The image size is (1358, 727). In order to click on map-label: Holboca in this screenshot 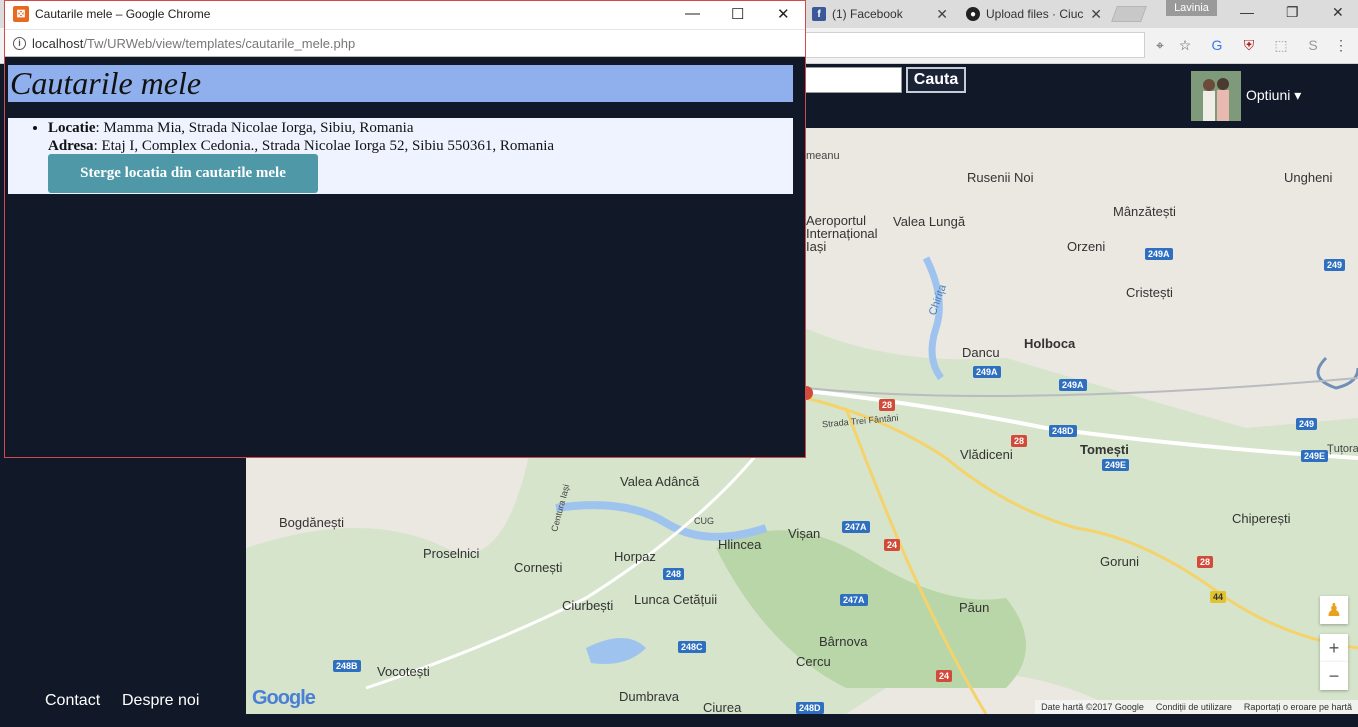, I will do `click(1050, 343)`.